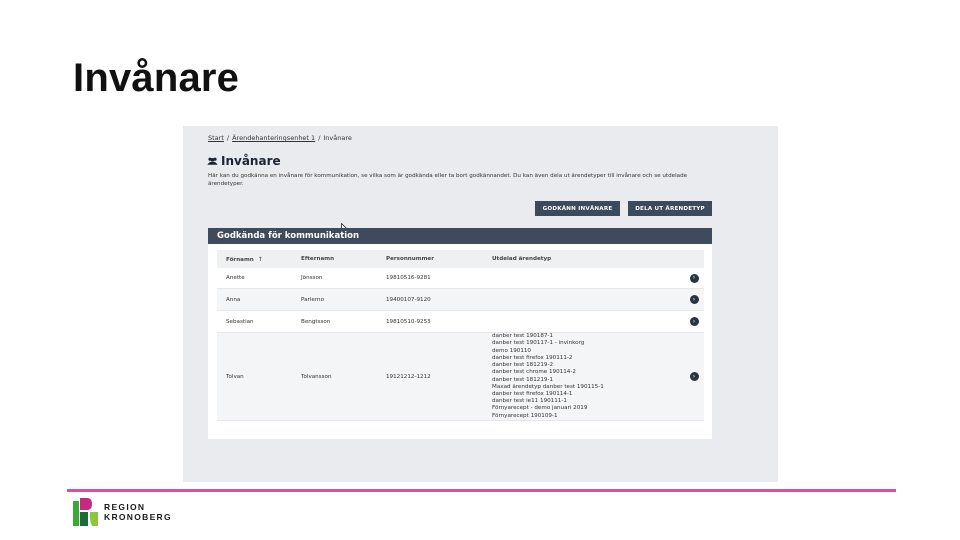 Image resolution: width=960 pixels, height=540 pixels. I want to click on casetype-item: danber test 181219-2, so click(523, 365).